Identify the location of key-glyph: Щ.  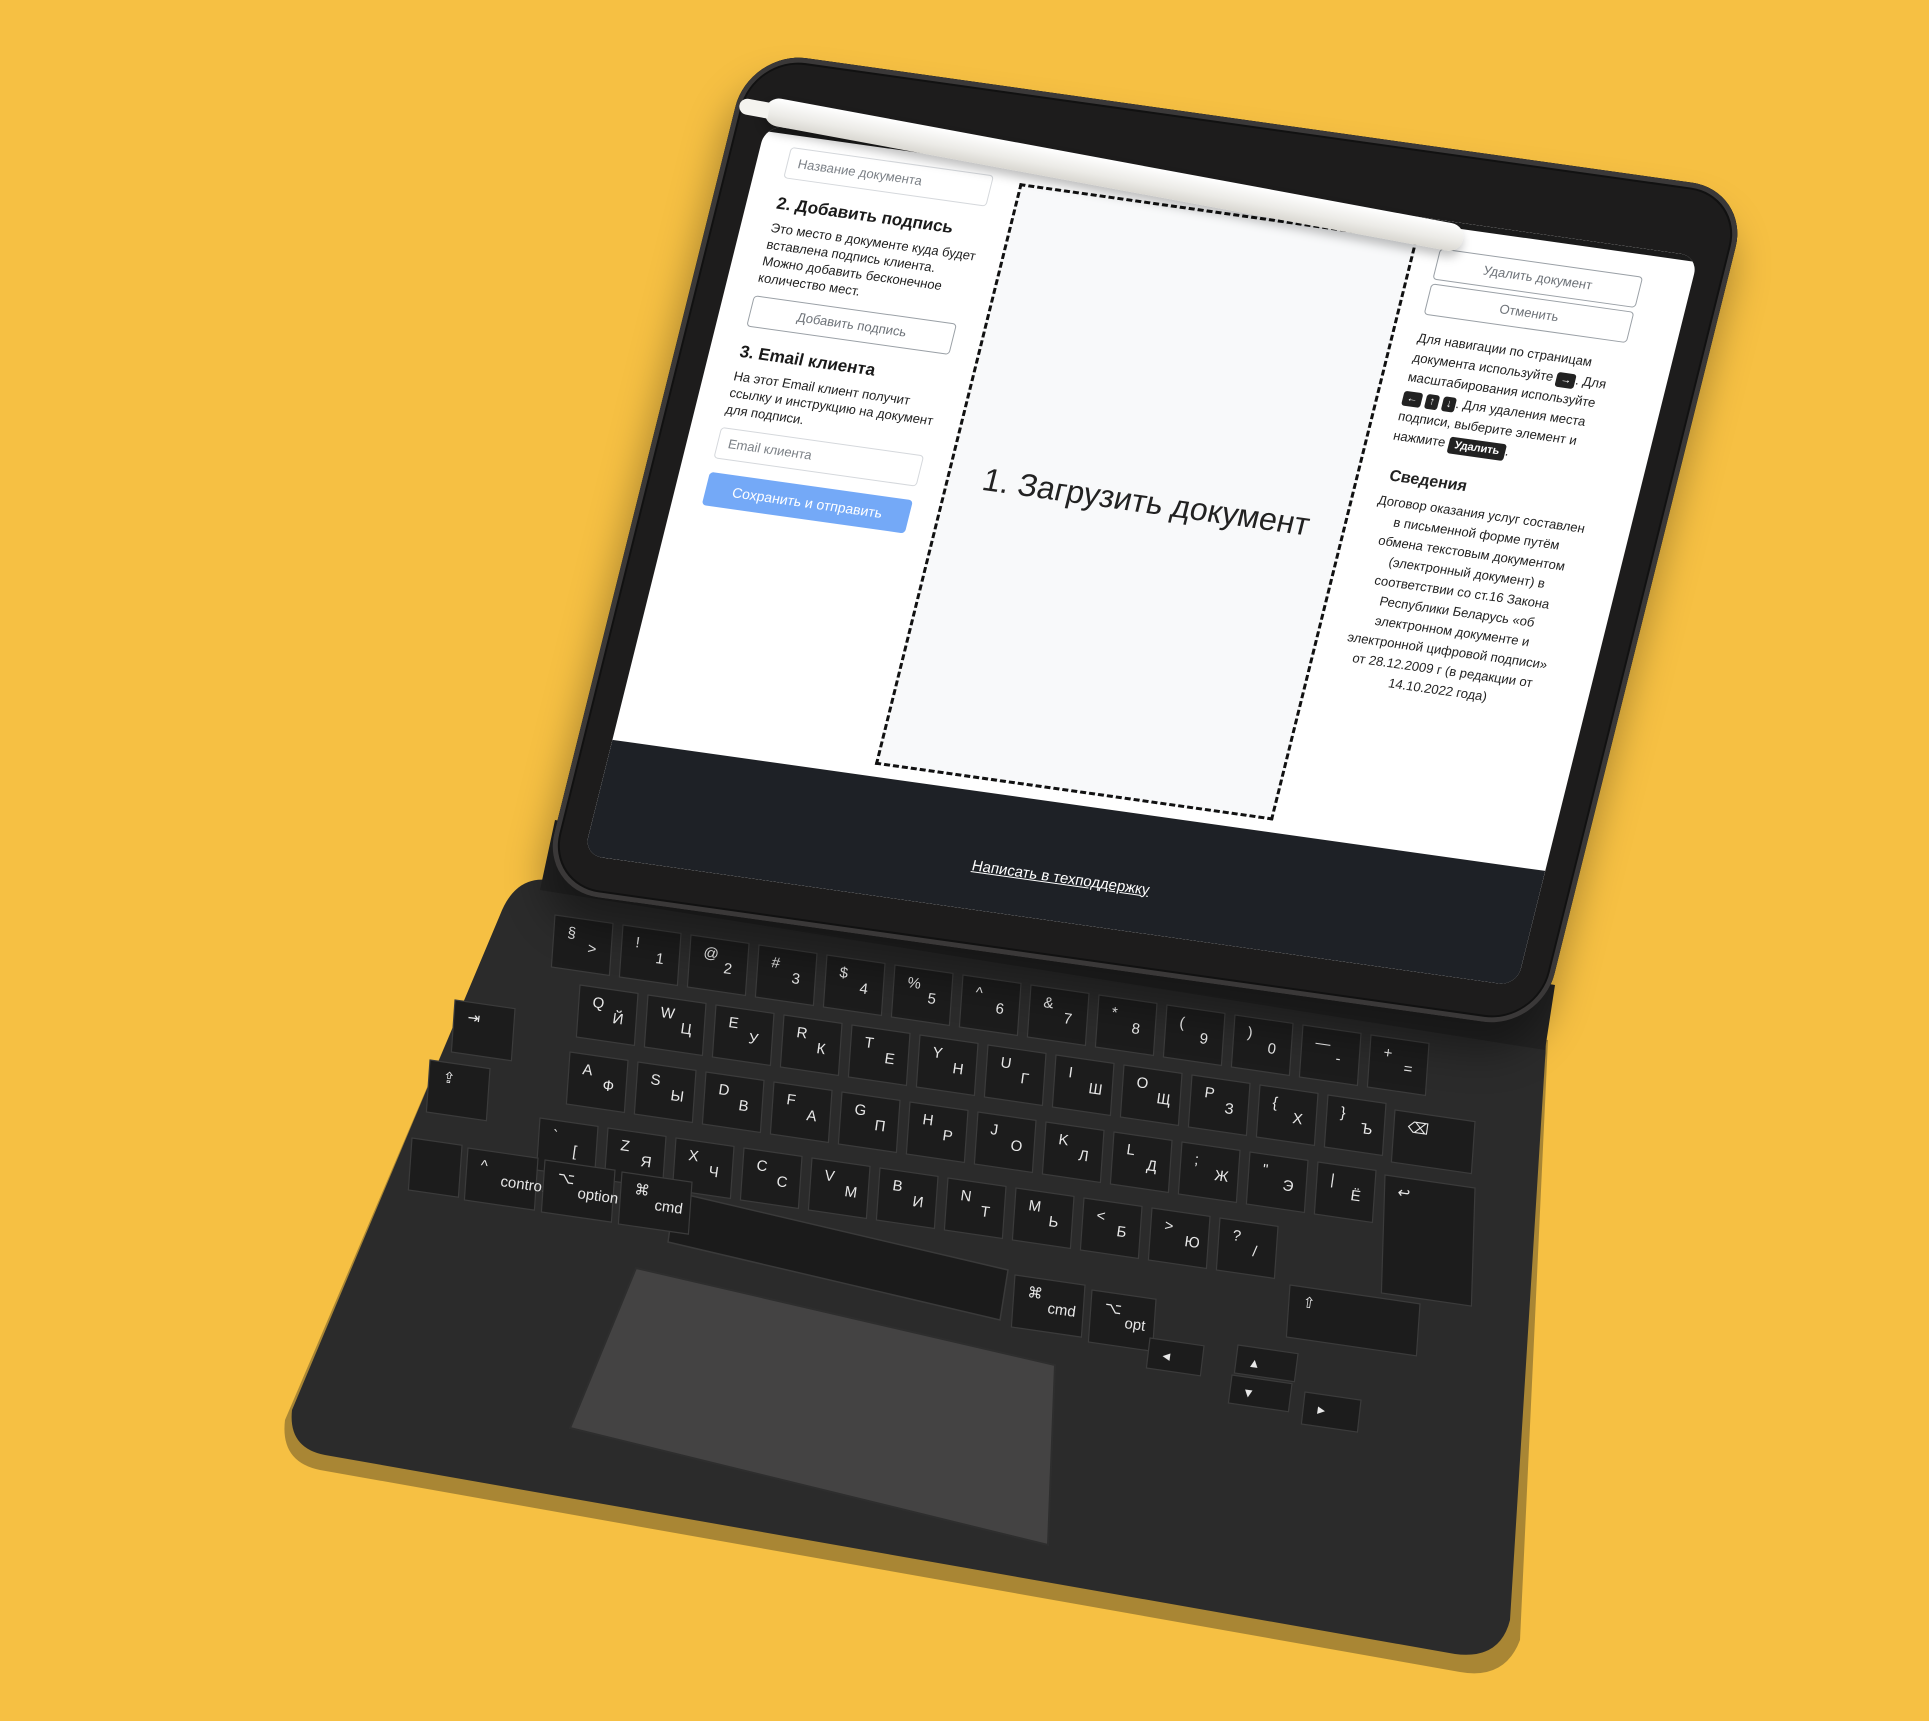
(1163, 1099).